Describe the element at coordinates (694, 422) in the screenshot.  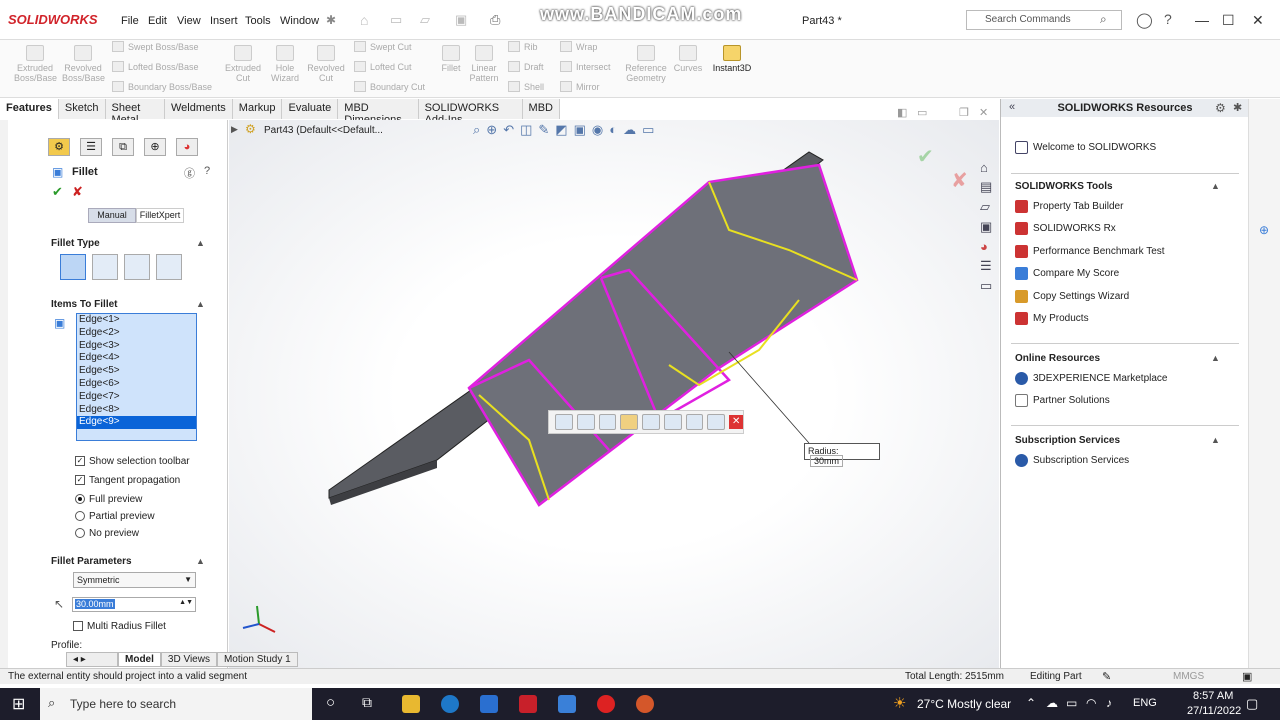
I see `select-concave-icon` at that location.